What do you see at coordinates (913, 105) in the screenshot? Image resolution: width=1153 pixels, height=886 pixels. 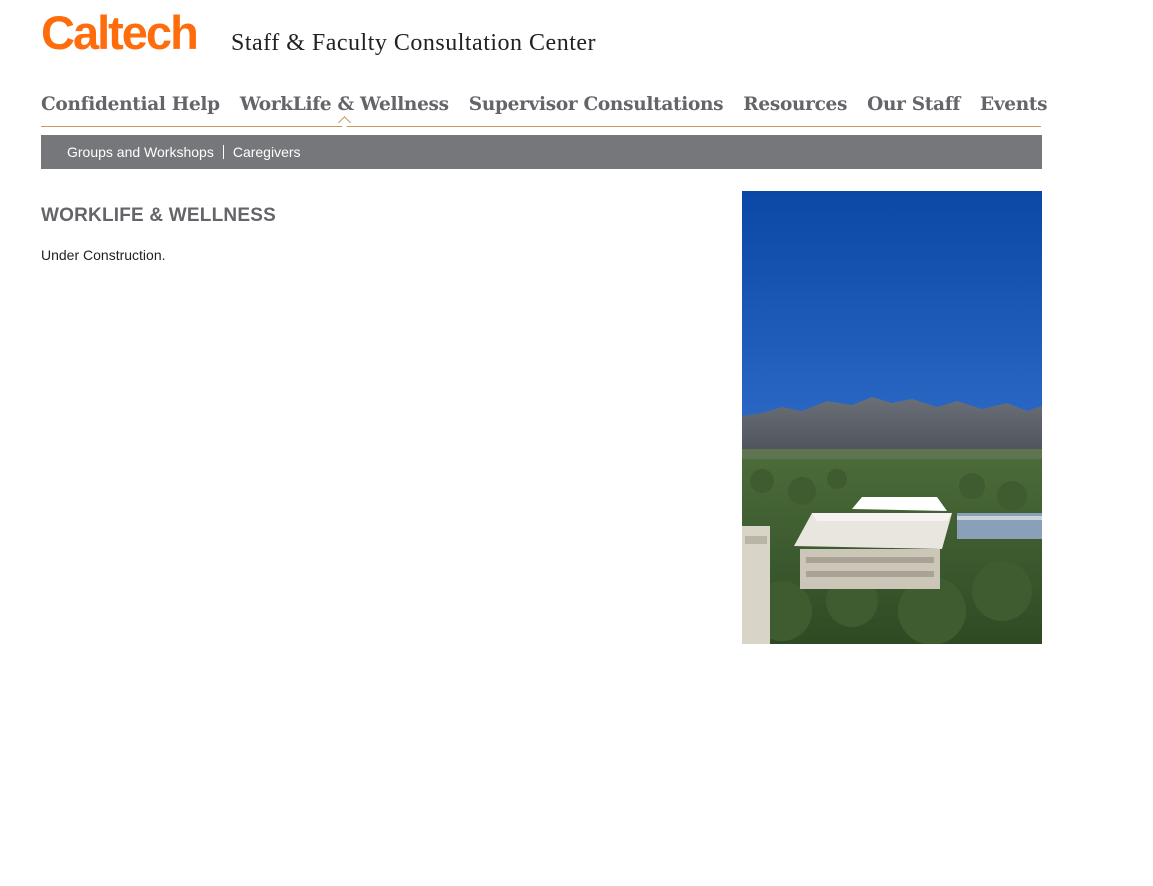 I see `nav-item-our-staff: Our Staff` at bounding box center [913, 105].